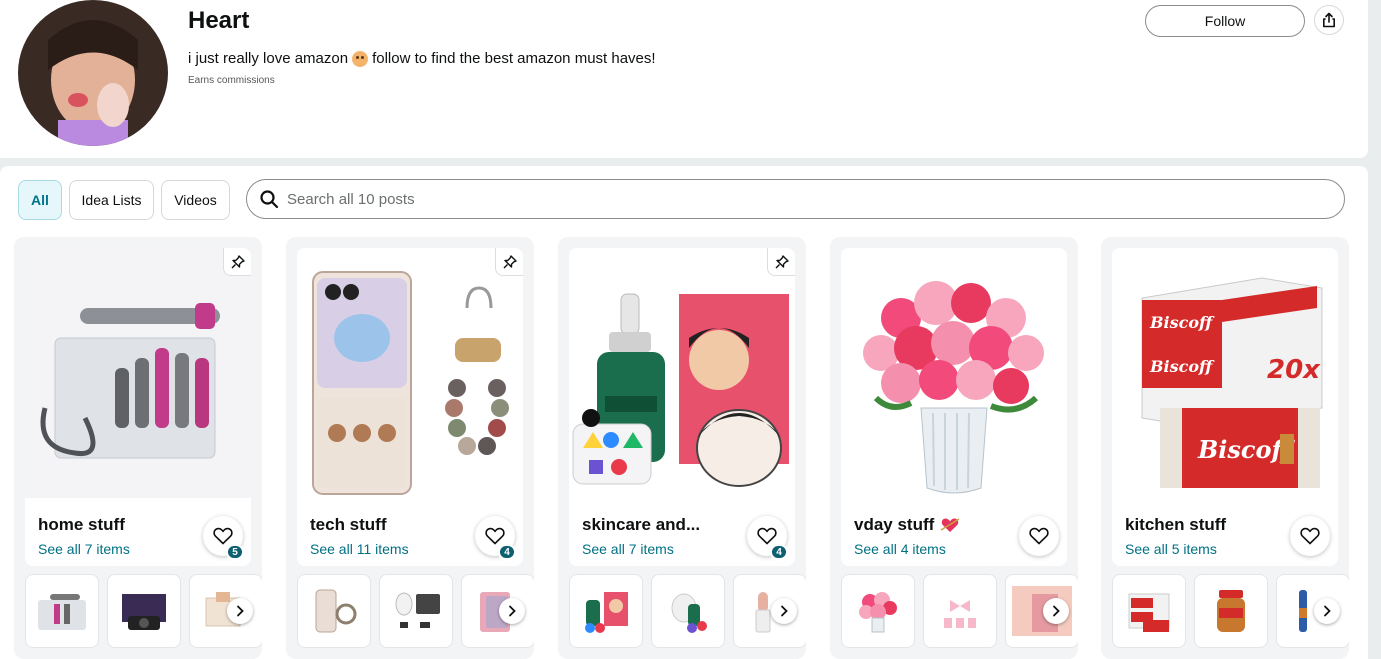 The image size is (1381, 659). Describe the element at coordinates (40, 200) in the screenshot. I see `tab-all: All` at that location.